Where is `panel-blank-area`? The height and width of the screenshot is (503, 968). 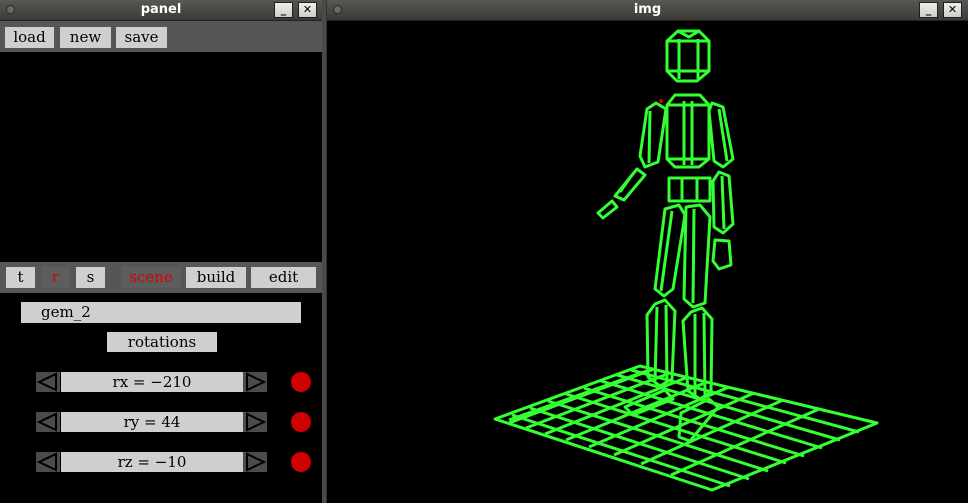
panel-blank-area is located at coordinates (161, 157).